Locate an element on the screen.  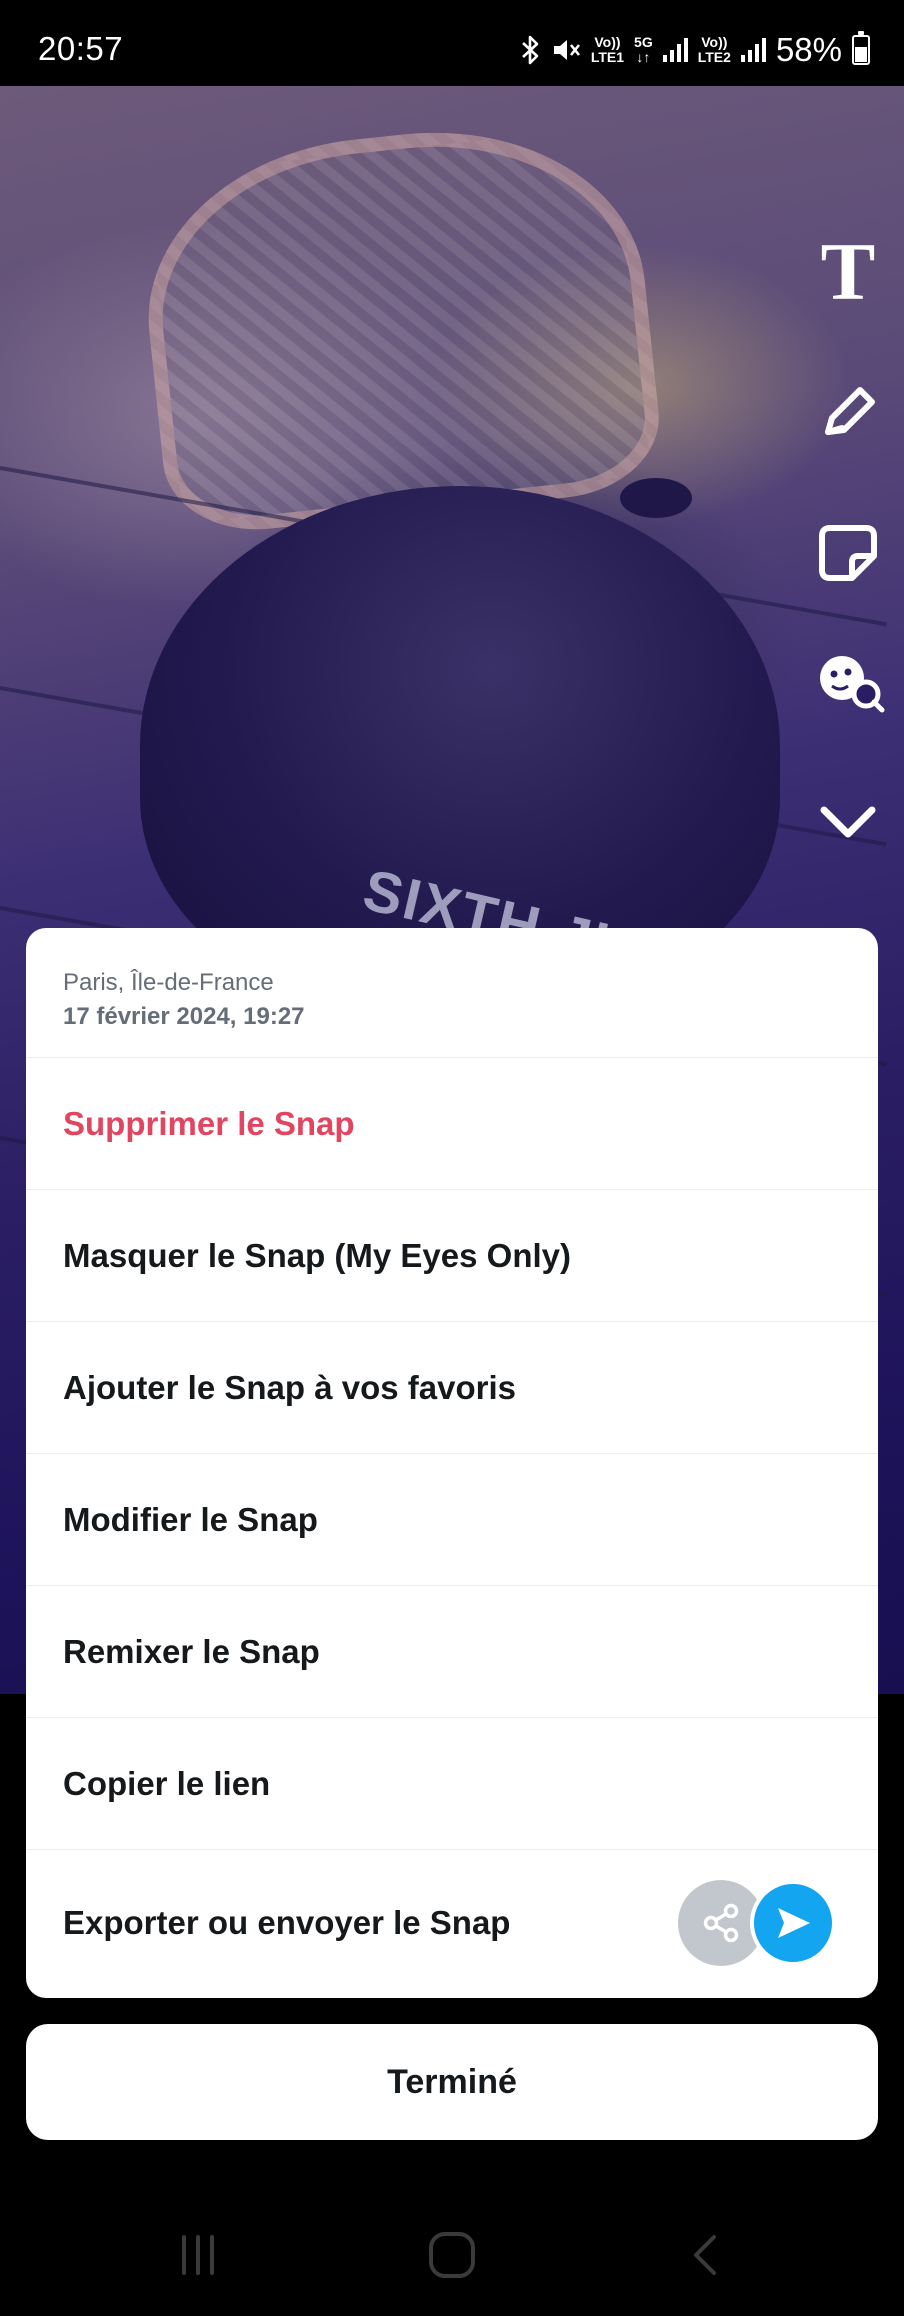
battery-percent: 58% is located at coordinates (808, 49).